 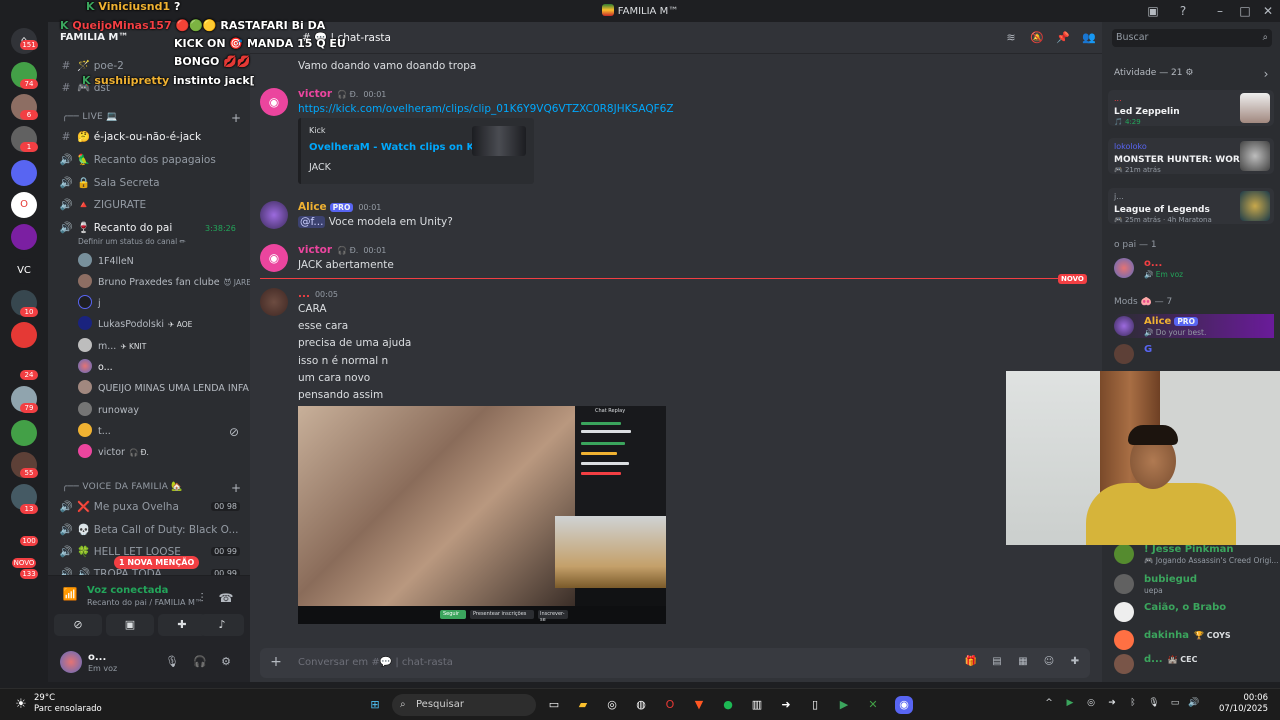 I want to click on channel-recanto-papagaios: 🔊 🦜 Recanto dos papagaios, so click(x=151, y=160).